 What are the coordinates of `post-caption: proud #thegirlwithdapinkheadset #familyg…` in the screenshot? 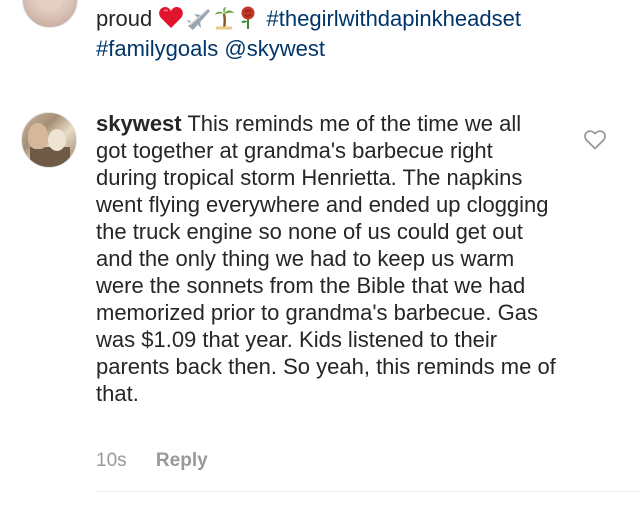 It's located at (320, 35).